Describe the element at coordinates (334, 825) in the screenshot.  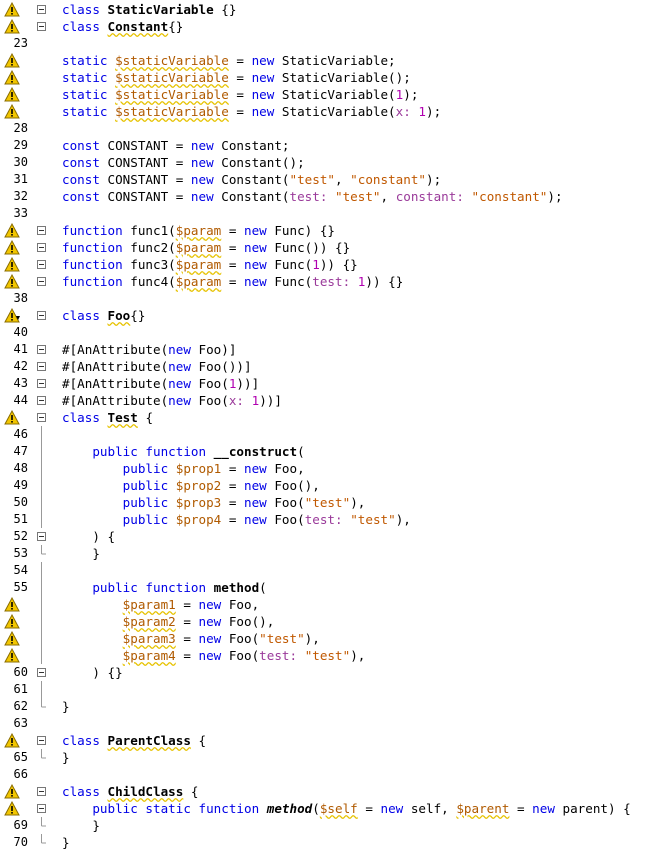
I see `code-line: 69 }` at that location.